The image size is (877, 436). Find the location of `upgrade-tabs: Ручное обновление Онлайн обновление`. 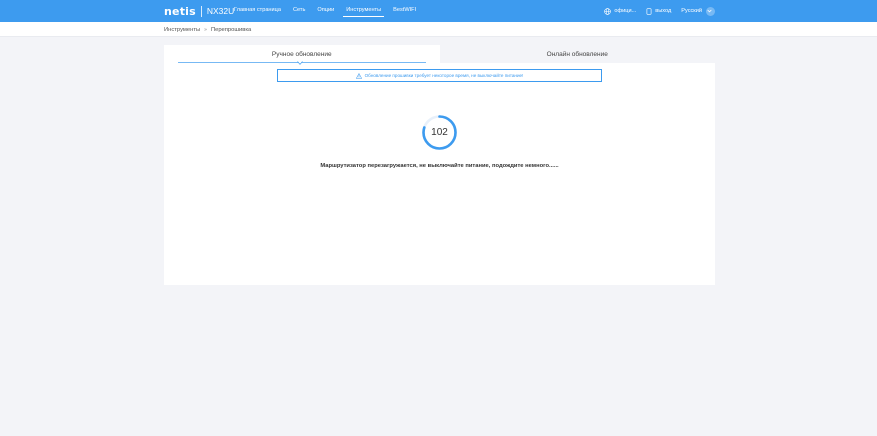

upgrade-tabs: Ручное обновление Онлайн обновление is located at coordinates (439, 54).